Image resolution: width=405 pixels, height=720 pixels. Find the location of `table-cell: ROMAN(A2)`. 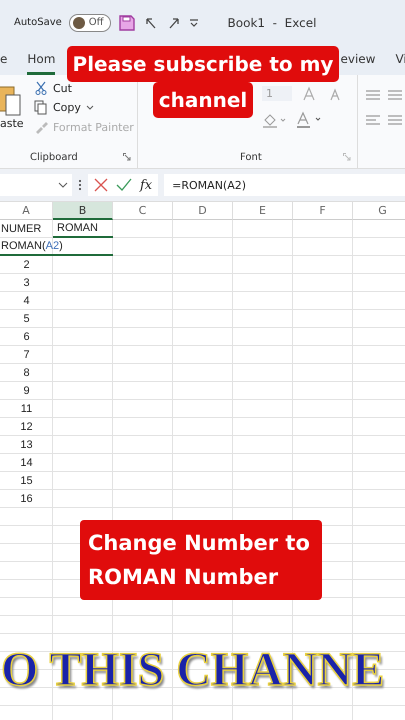

table-cell: ROMAN(A2) is located at coordinates (56, 247).